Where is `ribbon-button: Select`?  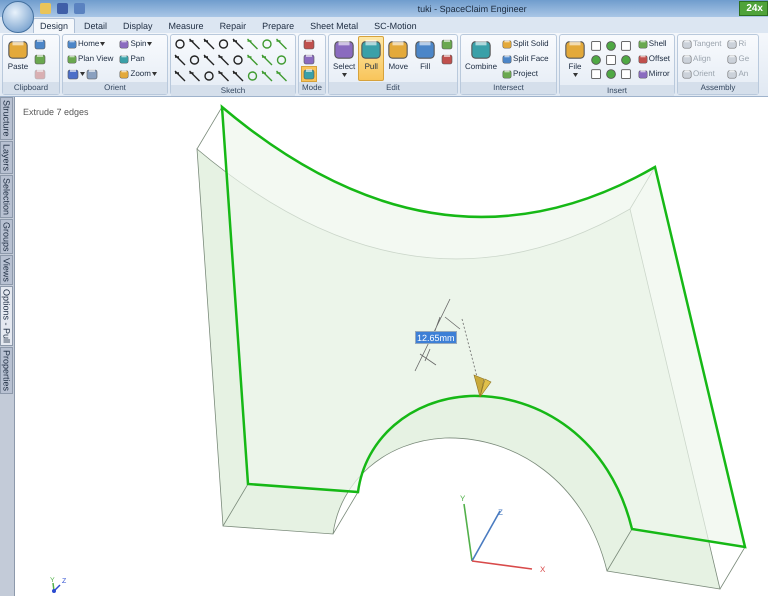
ribbon-button: Select is located at coordinates (344, 58).